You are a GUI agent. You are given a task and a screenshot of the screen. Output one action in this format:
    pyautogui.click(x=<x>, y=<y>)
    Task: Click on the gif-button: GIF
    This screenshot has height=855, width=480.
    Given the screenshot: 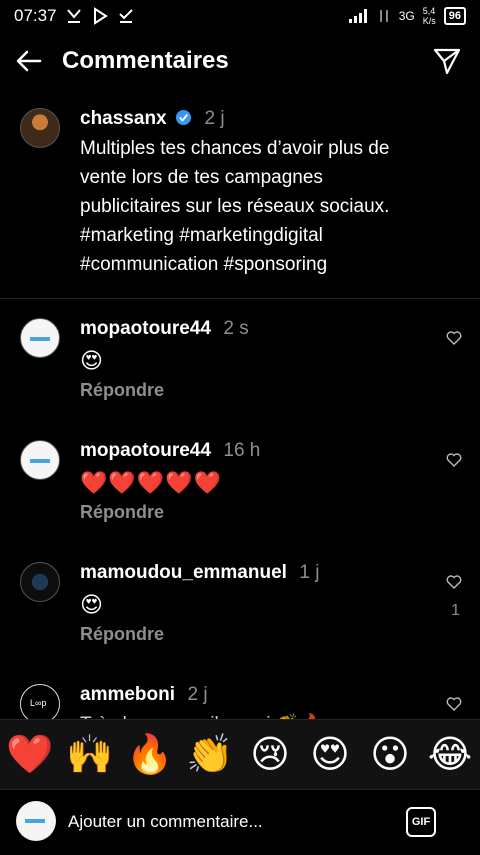 What is the action you would take?
    pyautogui.click(x=421, y=822)
    